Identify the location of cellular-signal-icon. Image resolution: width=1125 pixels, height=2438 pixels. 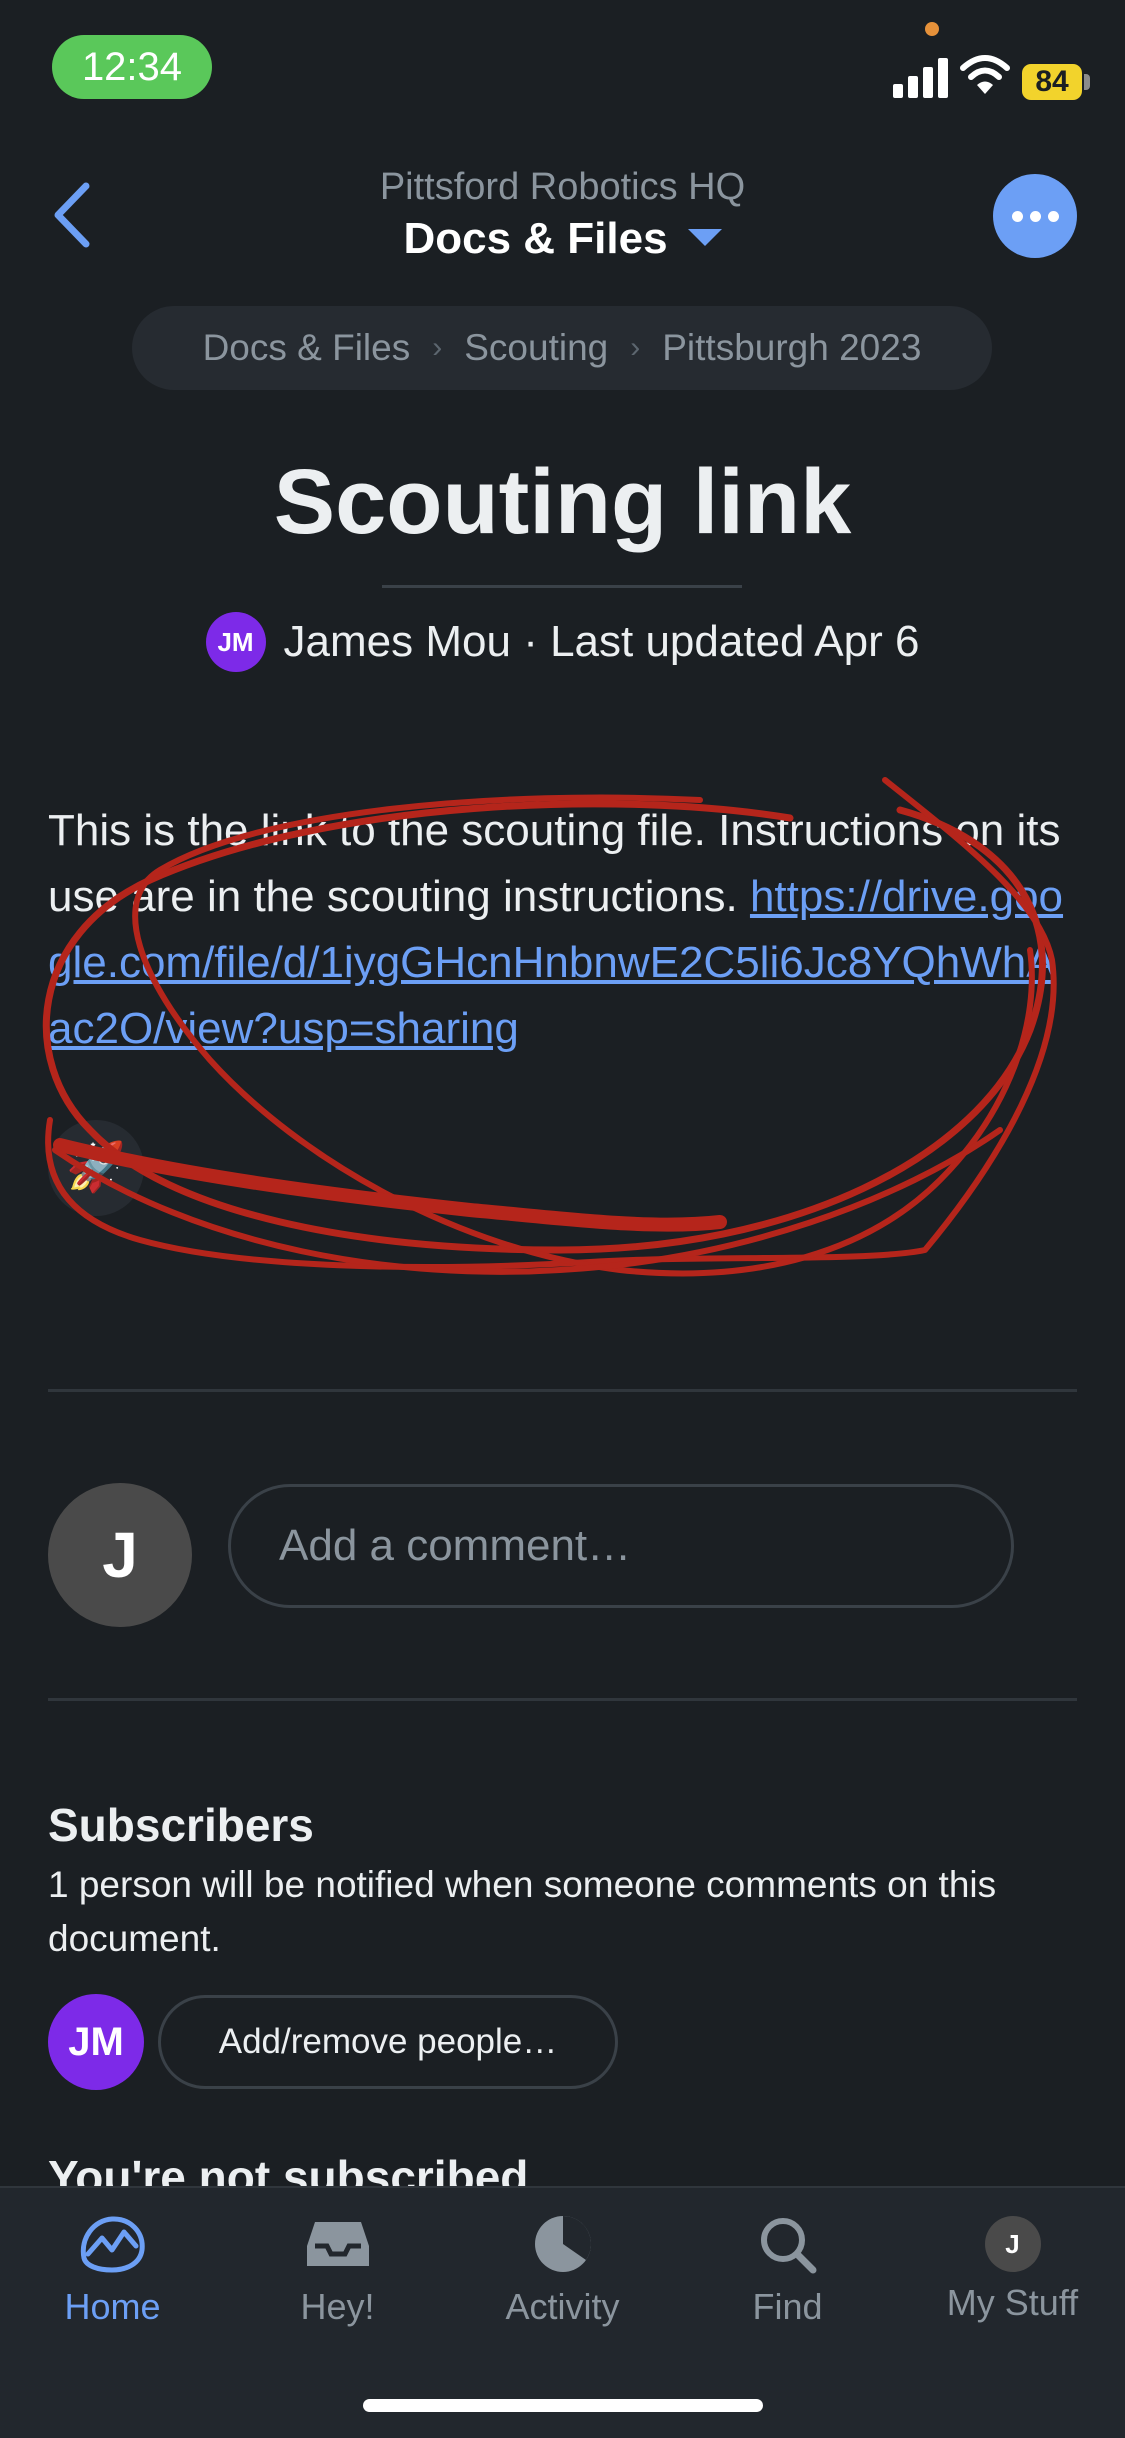
(921, 75).